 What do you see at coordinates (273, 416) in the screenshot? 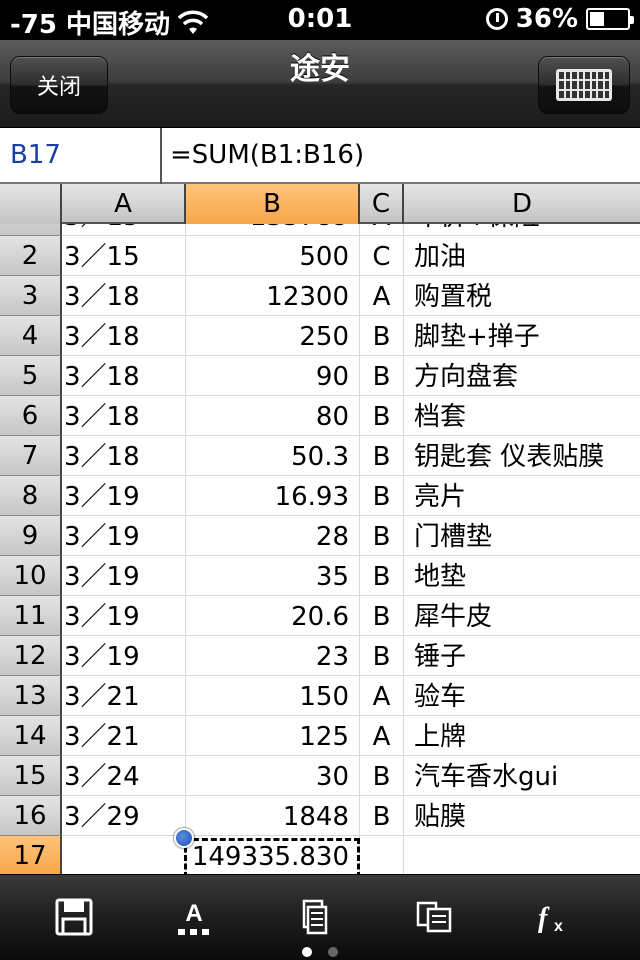
I see `cell-b: 80` at bounding box center [273, 416].